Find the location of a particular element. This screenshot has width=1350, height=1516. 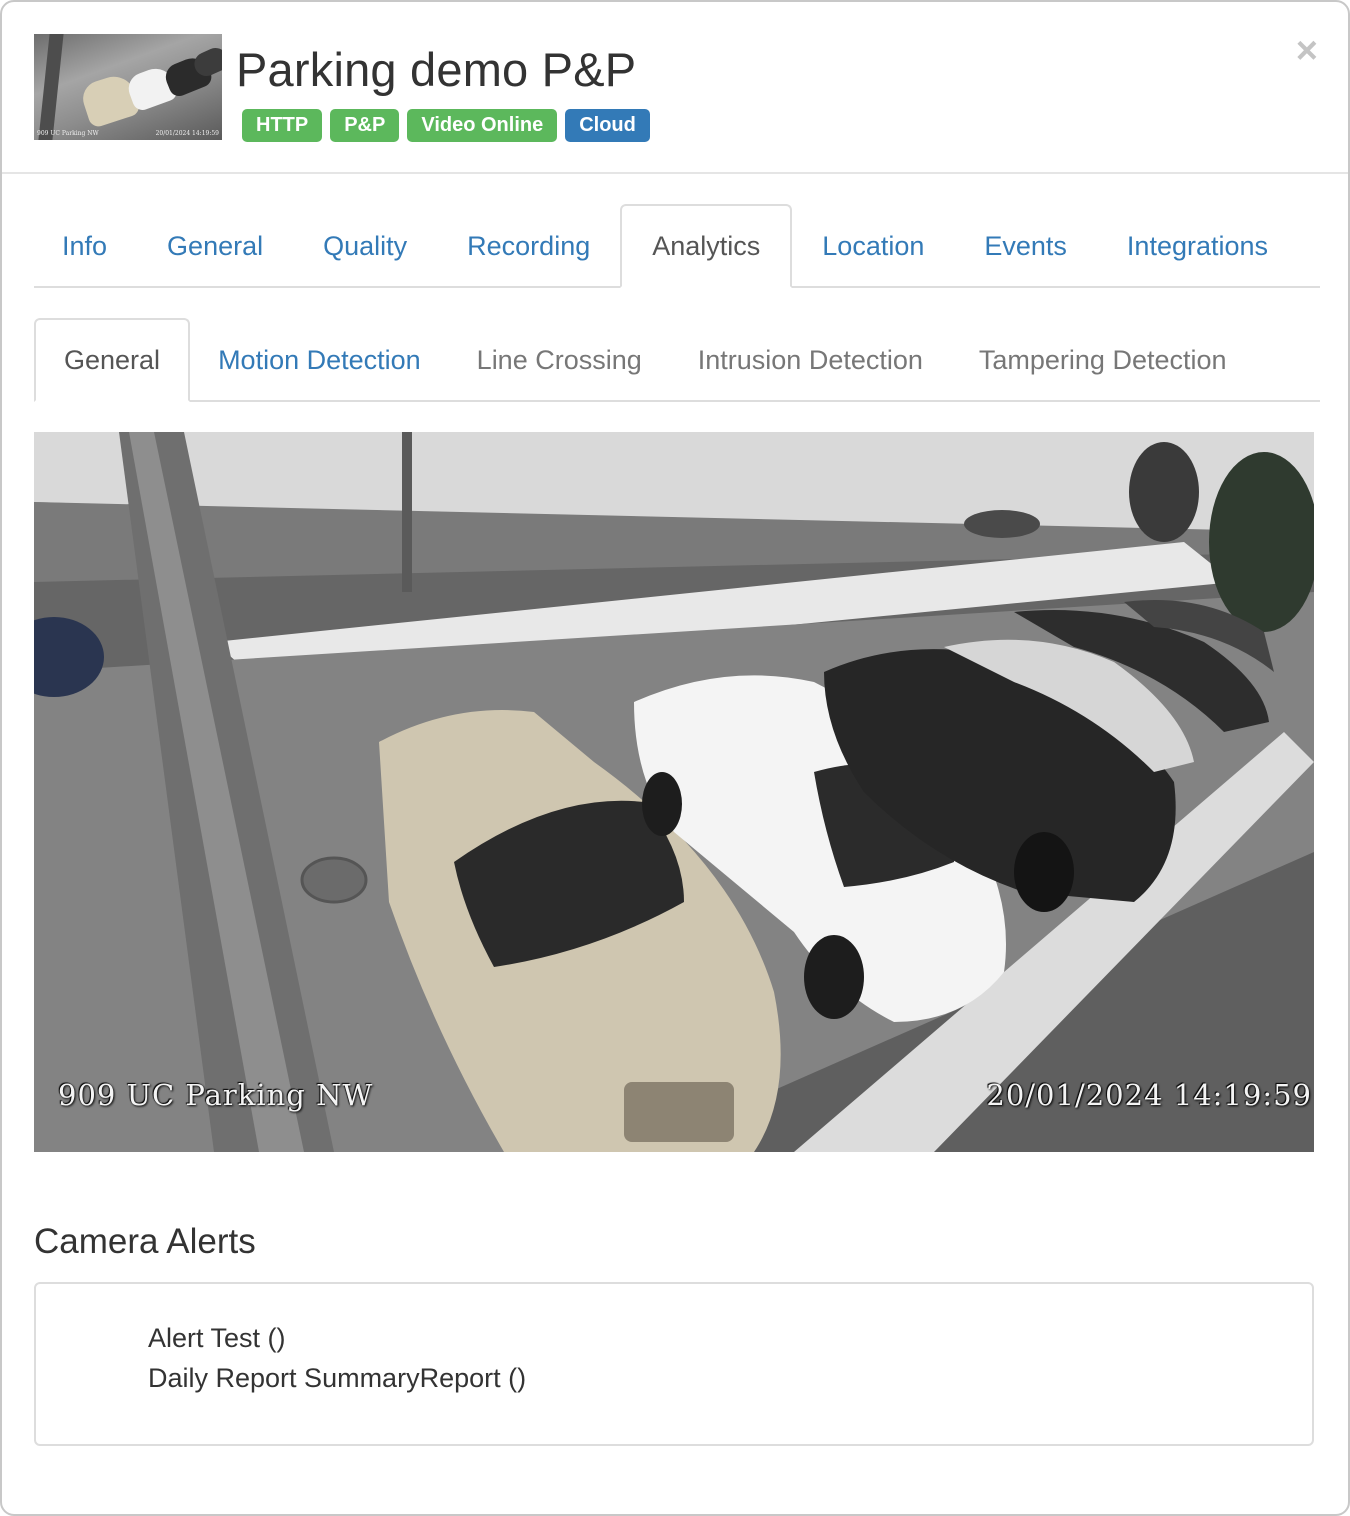

thumbnail-pole is located at coordinates (51, 87).